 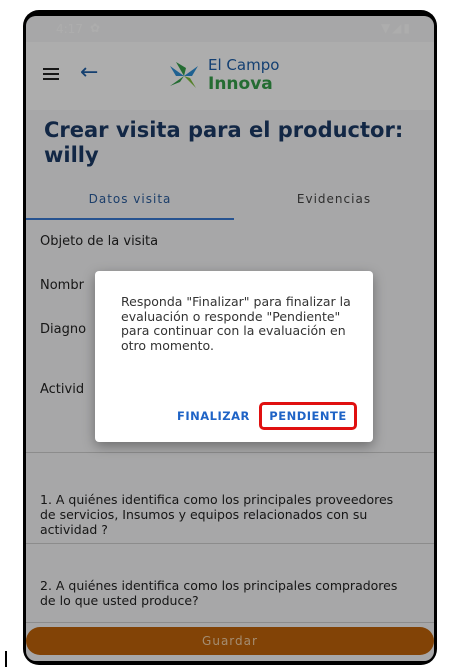 What do you see at coordinates (6, 659) in the screenshot?
I see `text-cursor-mark` at bounding box center [6, 659].